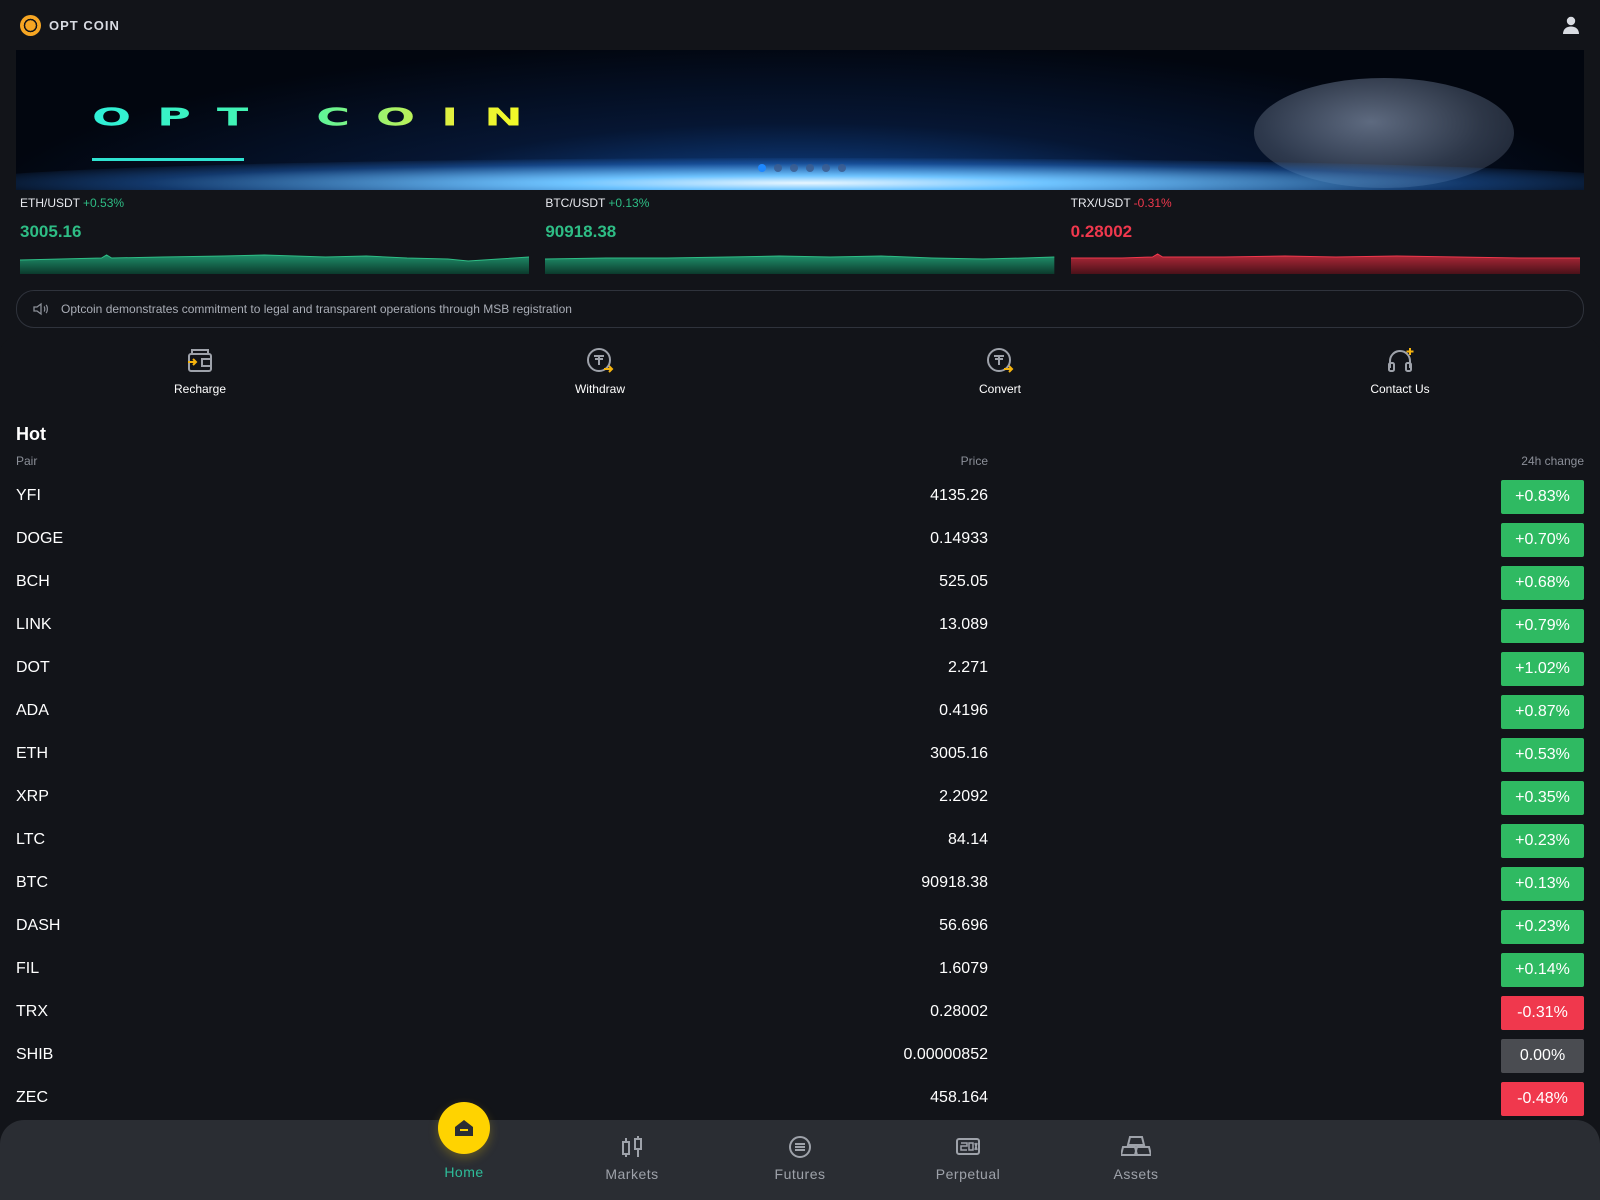  What do you see at coordinates (575, 203) in the screenshot?
I see `ticker-pair: BTC/USDT` at bounding box center [575, 203].